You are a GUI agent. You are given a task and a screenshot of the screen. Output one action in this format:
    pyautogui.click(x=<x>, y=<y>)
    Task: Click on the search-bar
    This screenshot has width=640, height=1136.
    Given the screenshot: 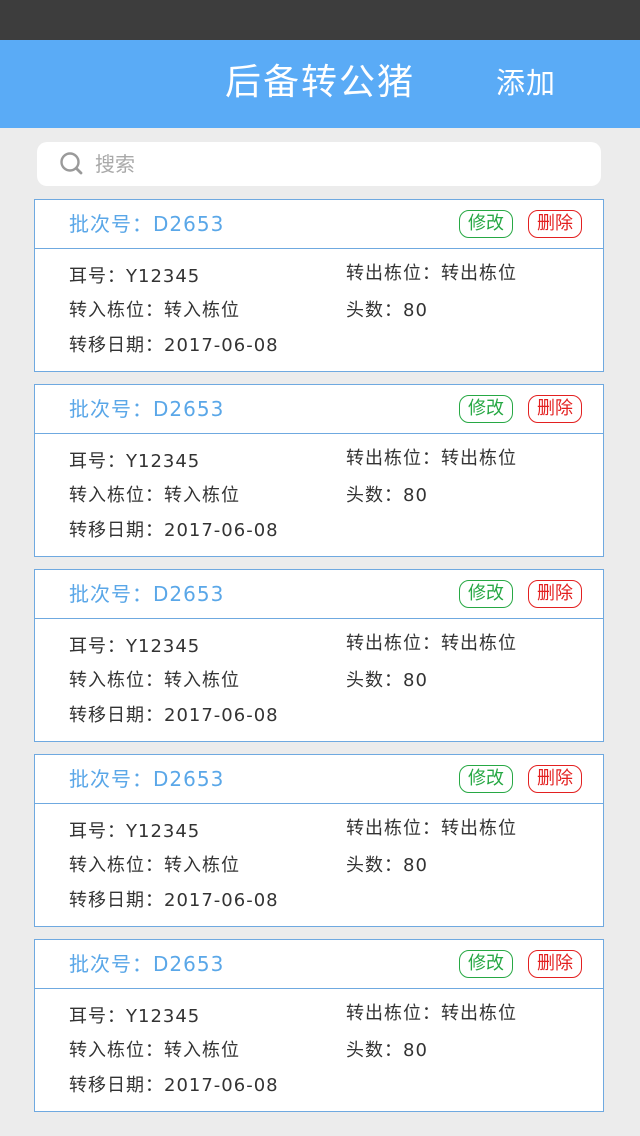 What is the action you would take?
    pyautogui.click(x=319, y=164)
    